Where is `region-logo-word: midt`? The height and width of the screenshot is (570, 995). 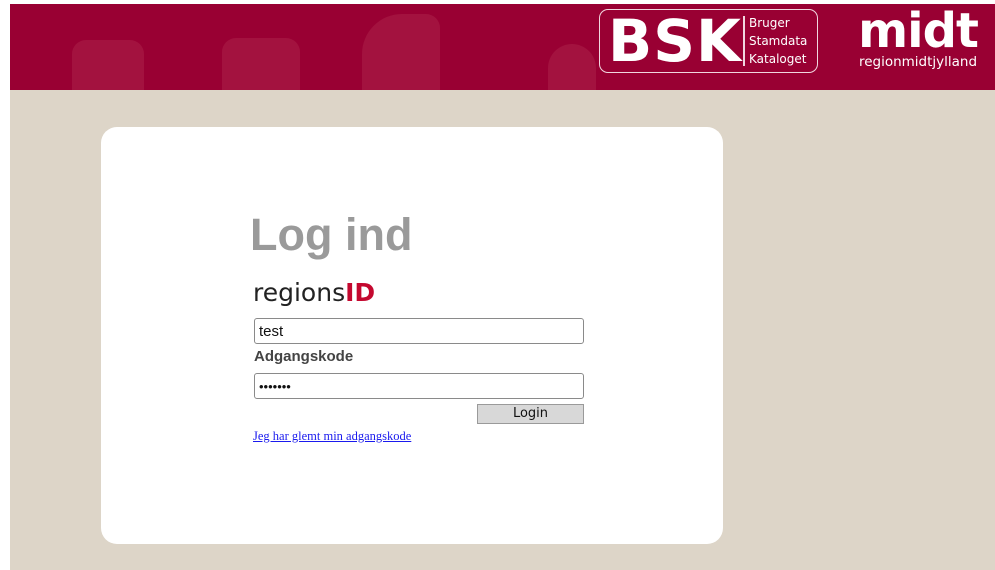 region-logo-word: midt is located at coordinates (918, 31).